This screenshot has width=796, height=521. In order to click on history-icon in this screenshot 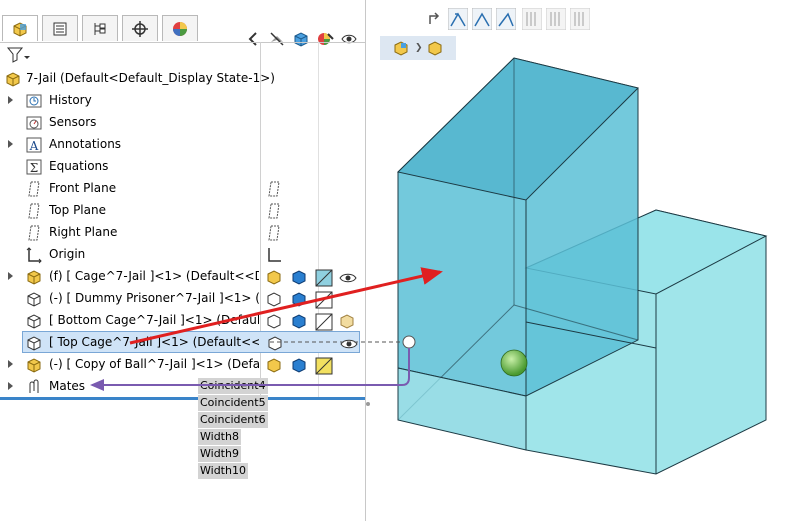, I will do `click(34, 101)`.